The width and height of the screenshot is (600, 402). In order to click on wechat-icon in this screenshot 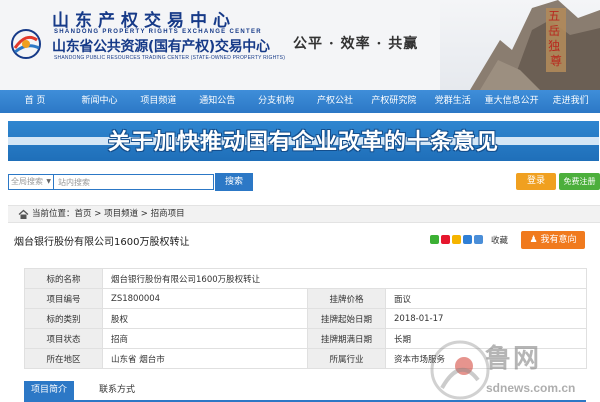, I will do `click(434, 239)`.